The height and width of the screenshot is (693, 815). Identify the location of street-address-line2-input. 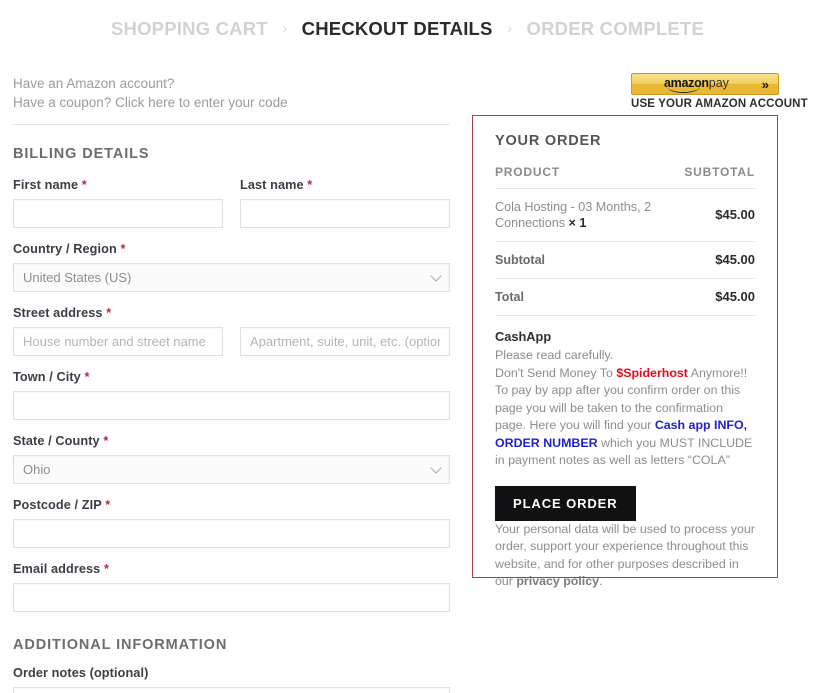
(345, 341).